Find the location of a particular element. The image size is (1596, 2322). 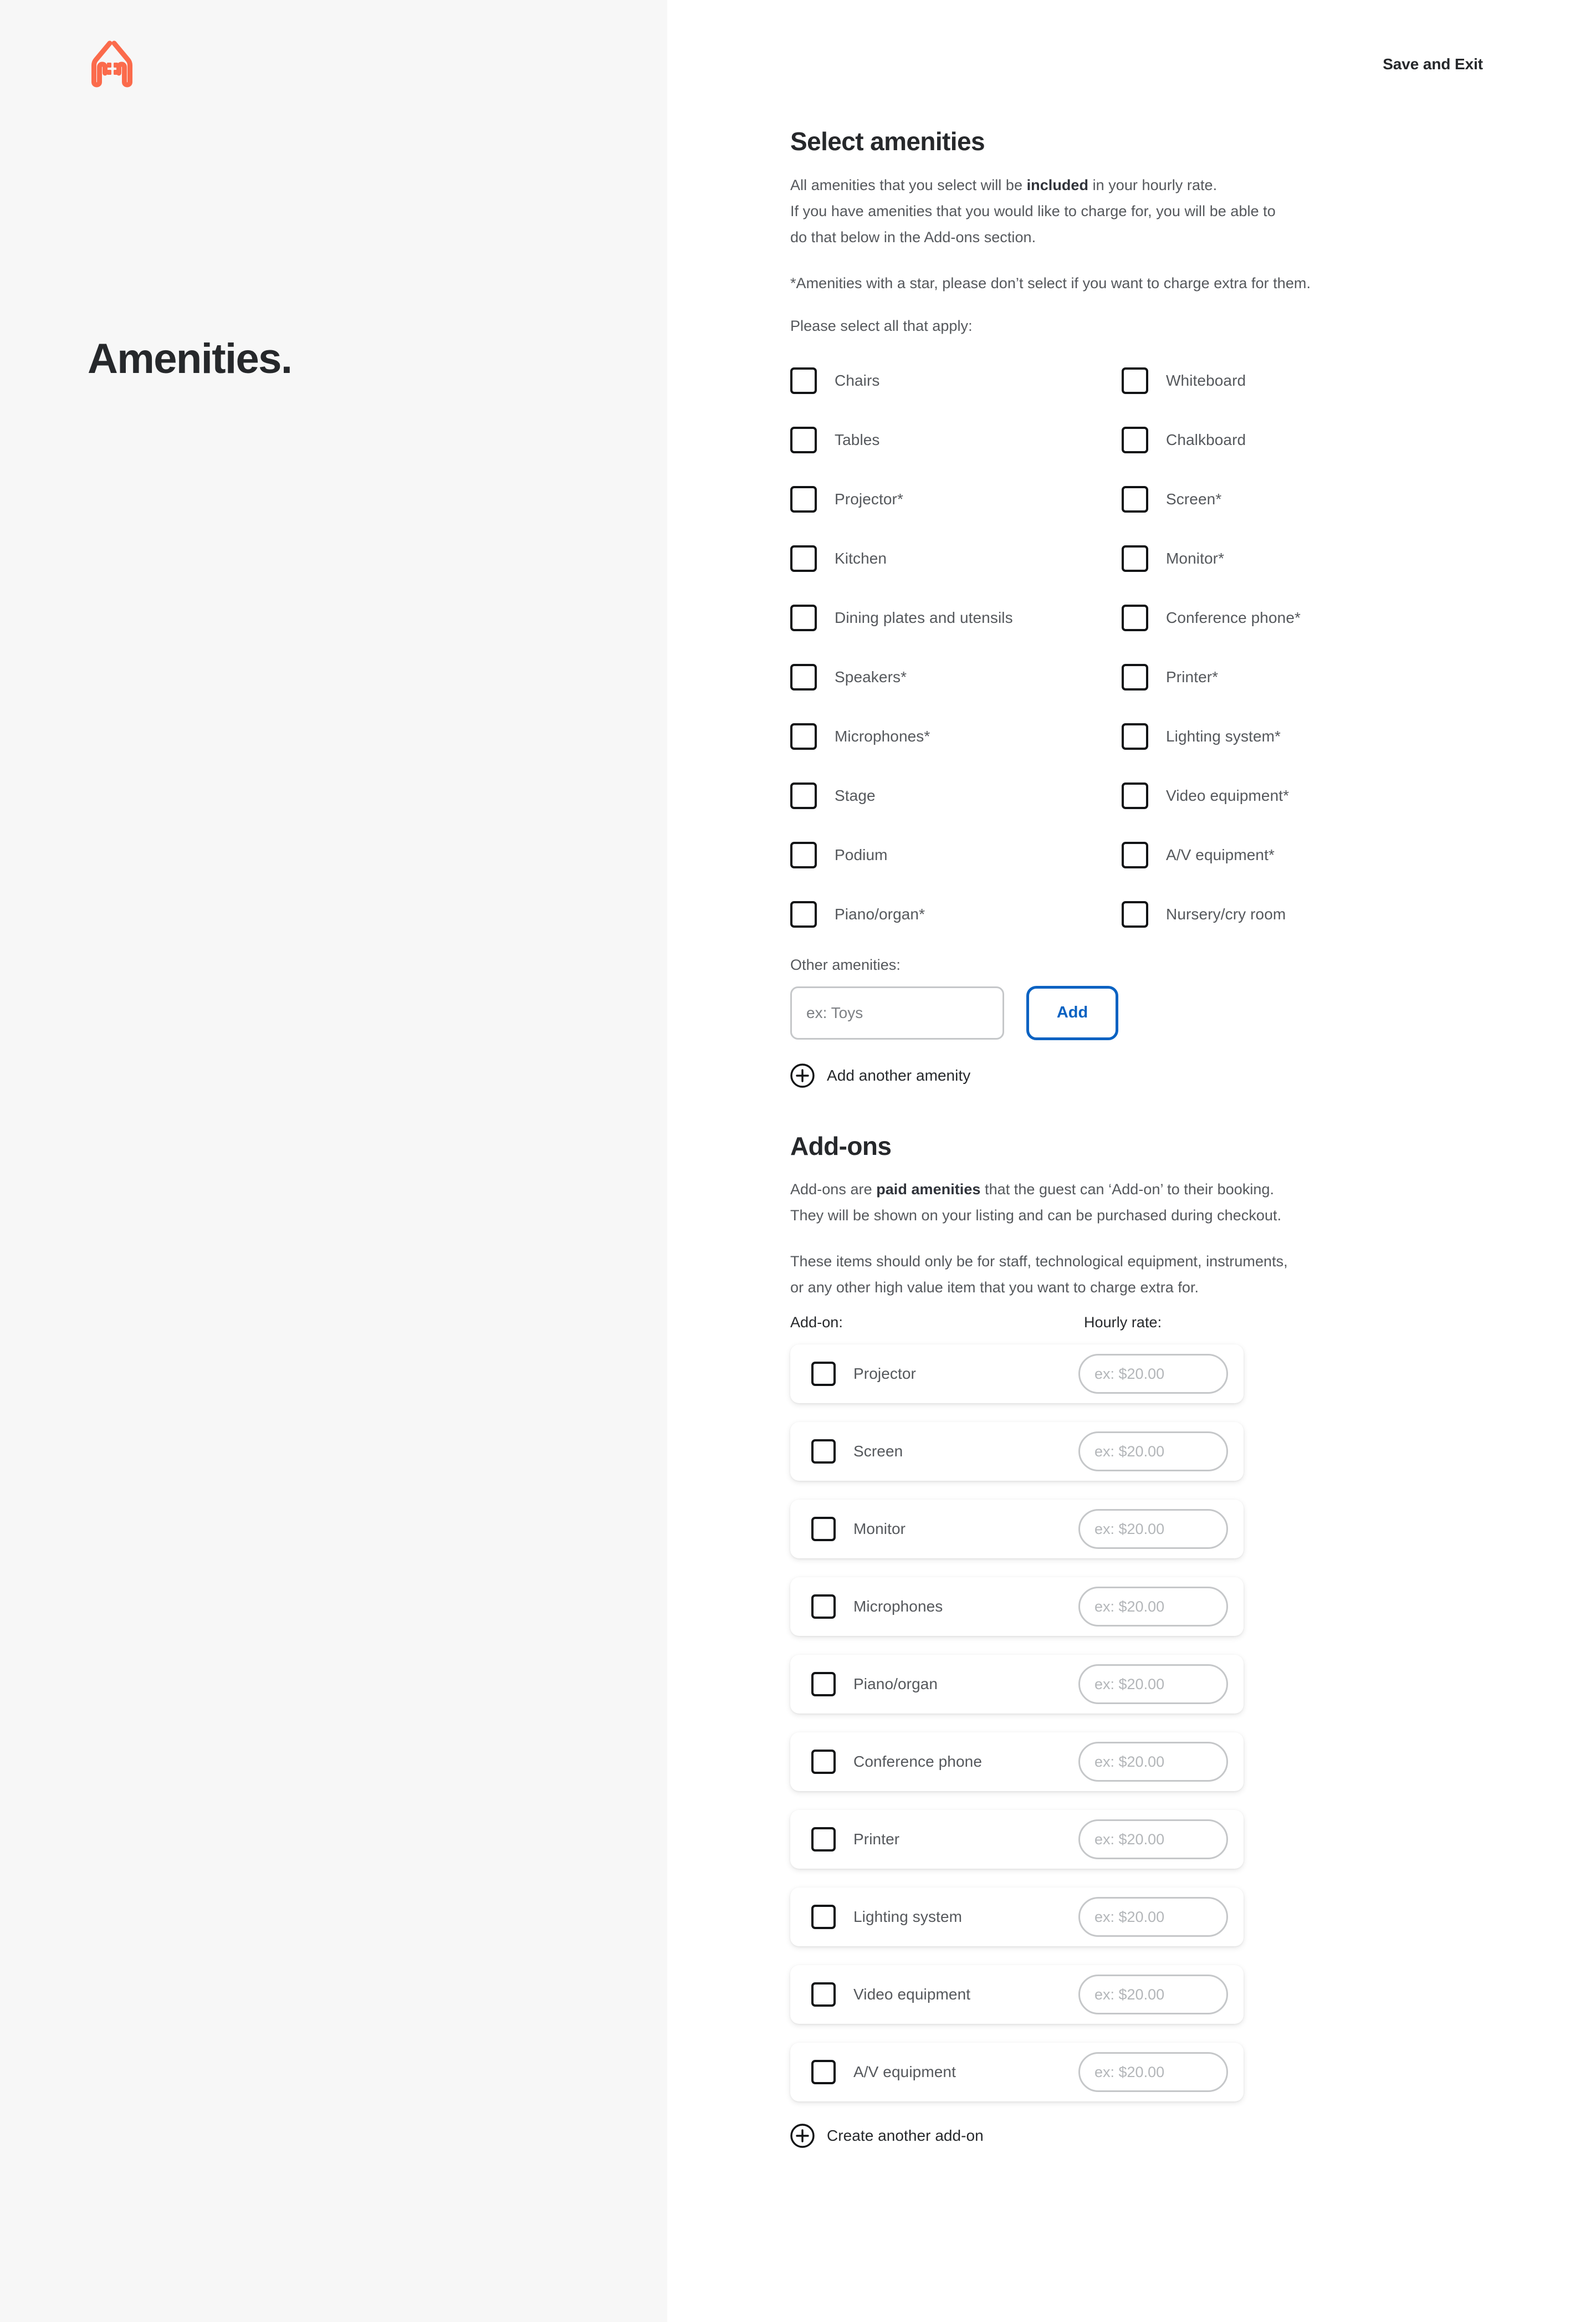

amenity-checkbox-item: Screen* is located at coordinates (1272, 500).